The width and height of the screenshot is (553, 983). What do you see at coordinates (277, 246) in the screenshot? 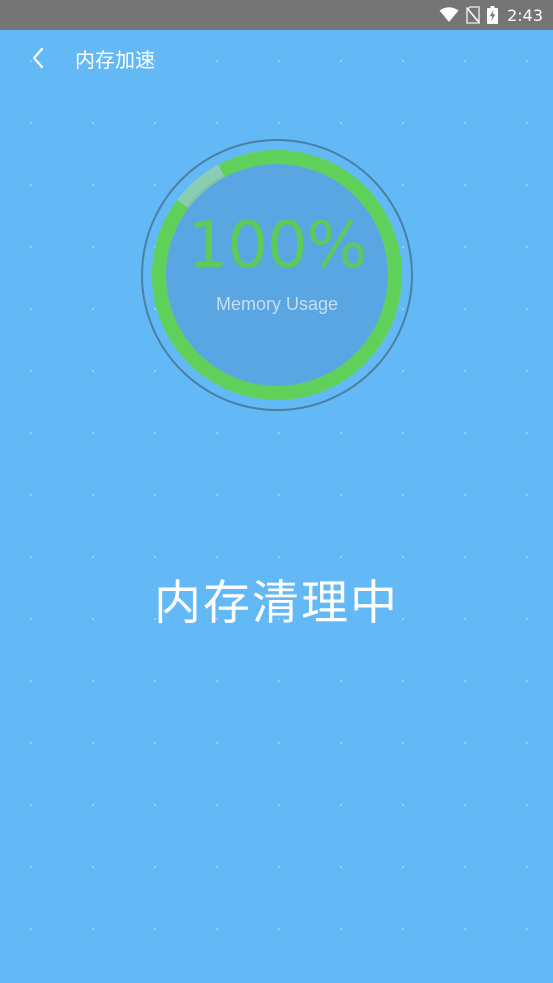
I see `memory-usage-value: 100%` at bounding box center [277, 246].